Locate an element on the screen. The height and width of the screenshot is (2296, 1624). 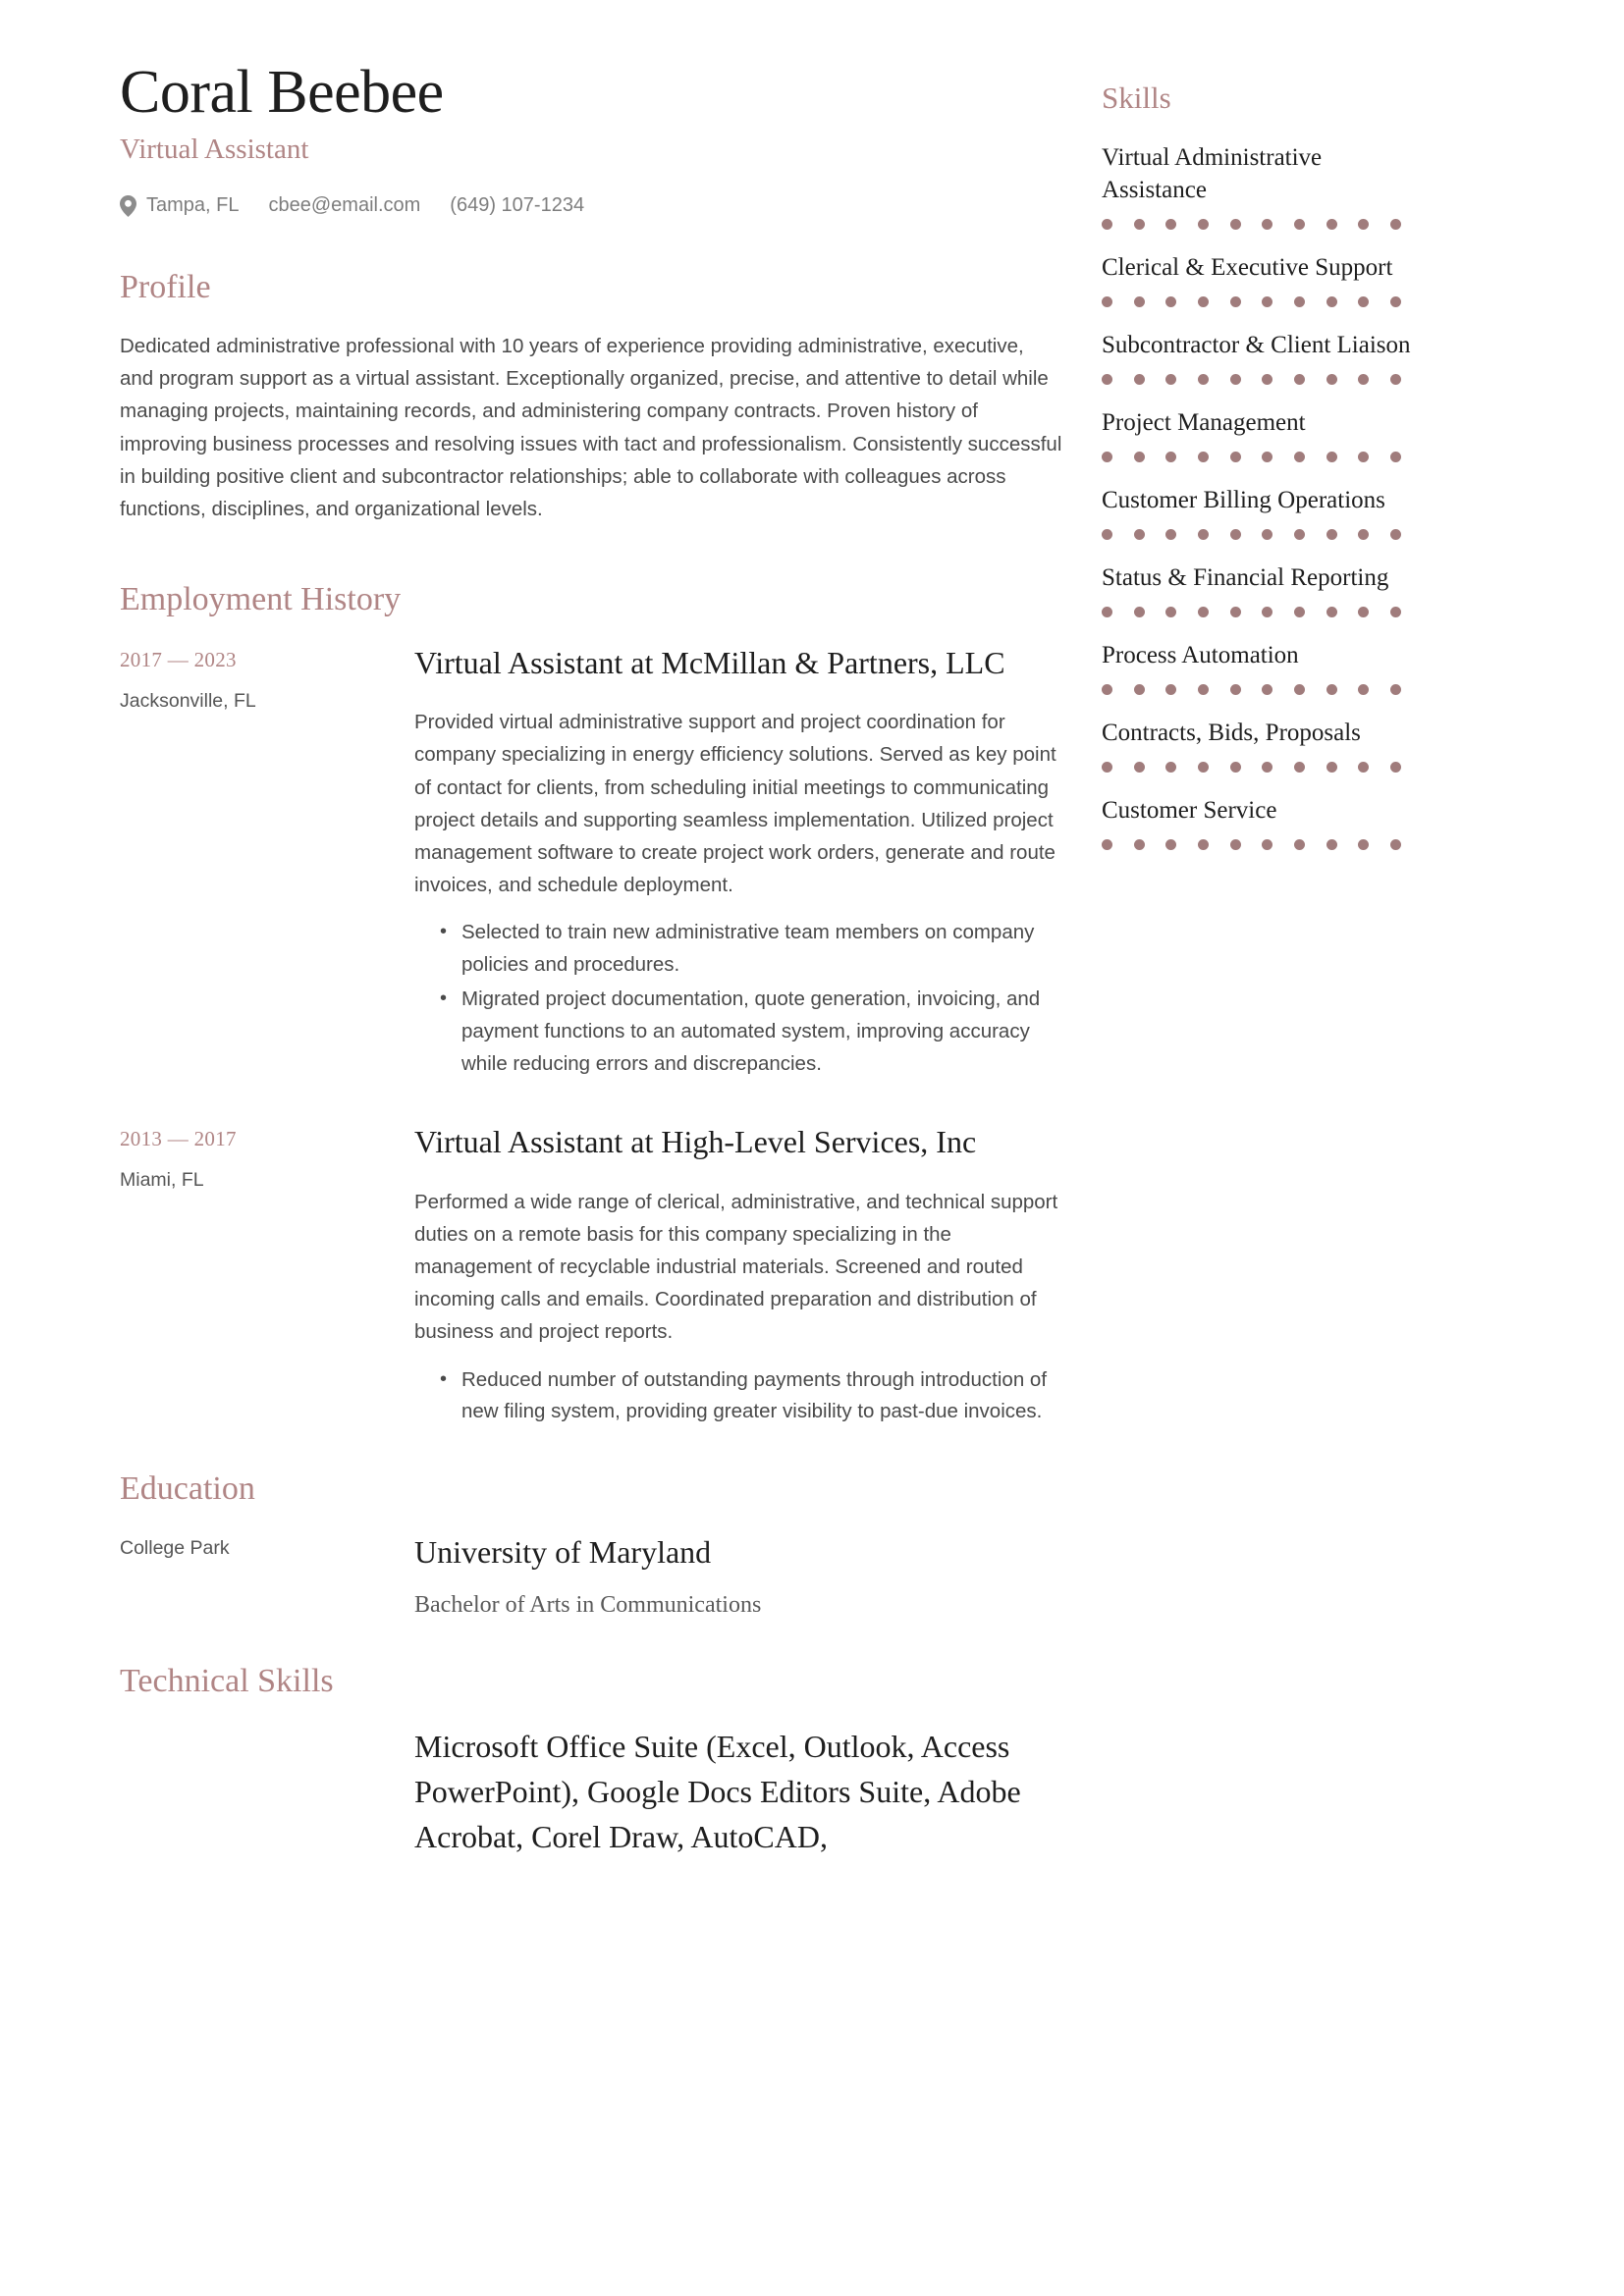
employment-entry-meta: 2013 — 2017 Miami, FL is located at coordinates (267, 1275).